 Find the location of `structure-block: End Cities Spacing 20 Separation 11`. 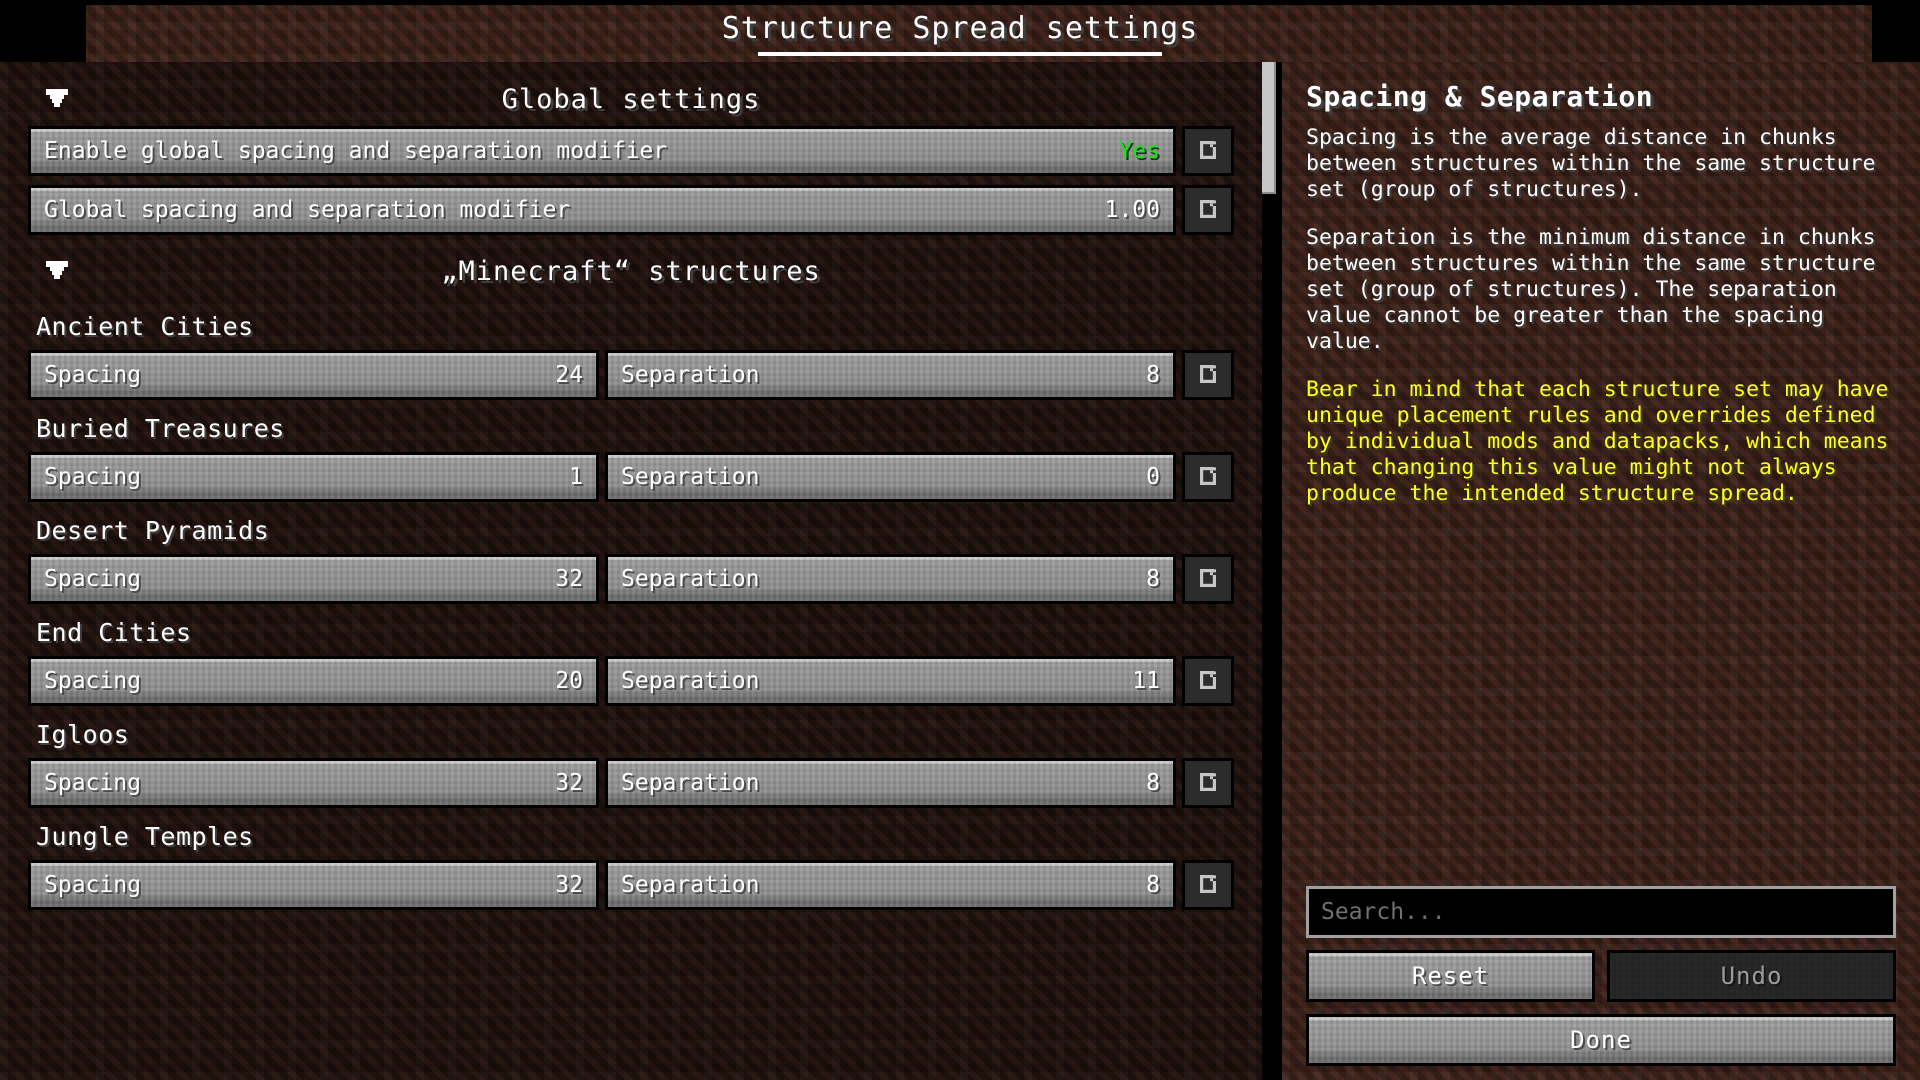

structure-block: End Cities Spacing 20 Separation 11 is located at coordinates (631, 662).